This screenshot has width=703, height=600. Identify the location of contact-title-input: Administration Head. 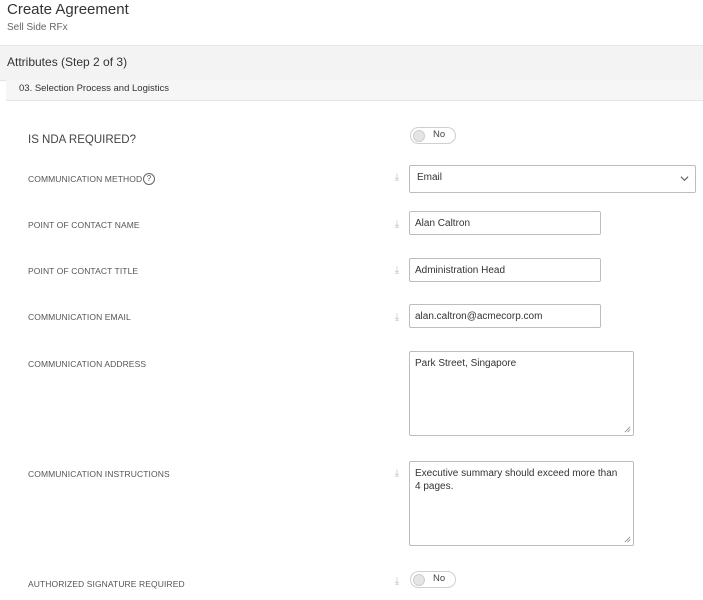
(505, 270).